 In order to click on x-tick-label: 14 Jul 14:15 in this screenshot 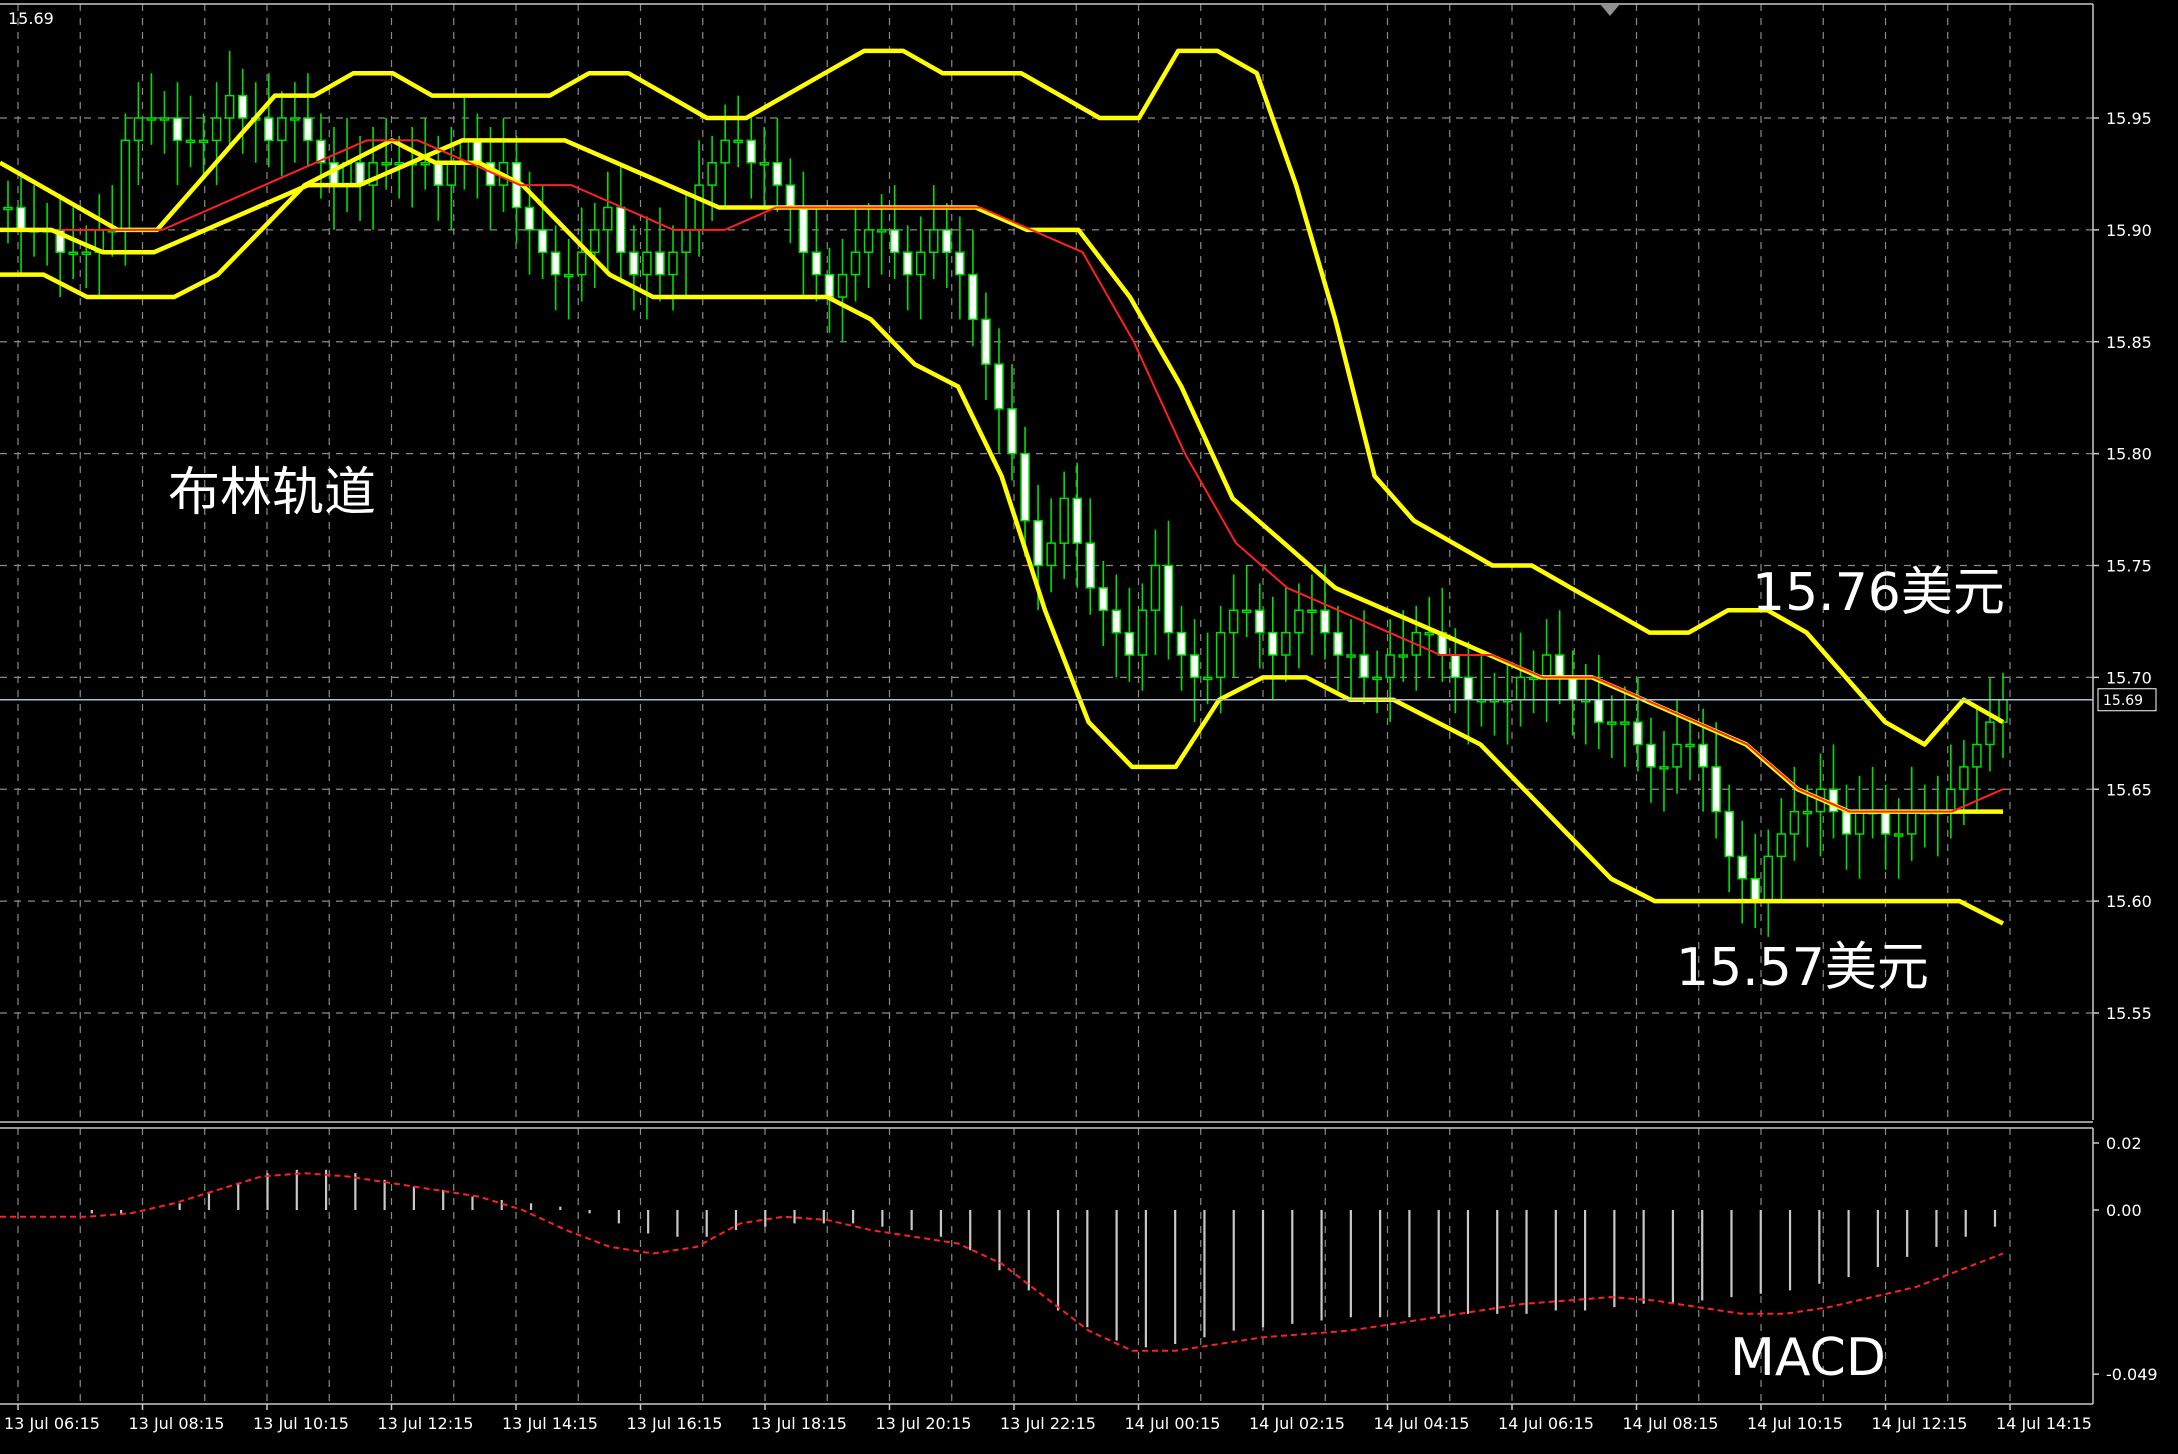, I will do `click(2044, 1423)`.